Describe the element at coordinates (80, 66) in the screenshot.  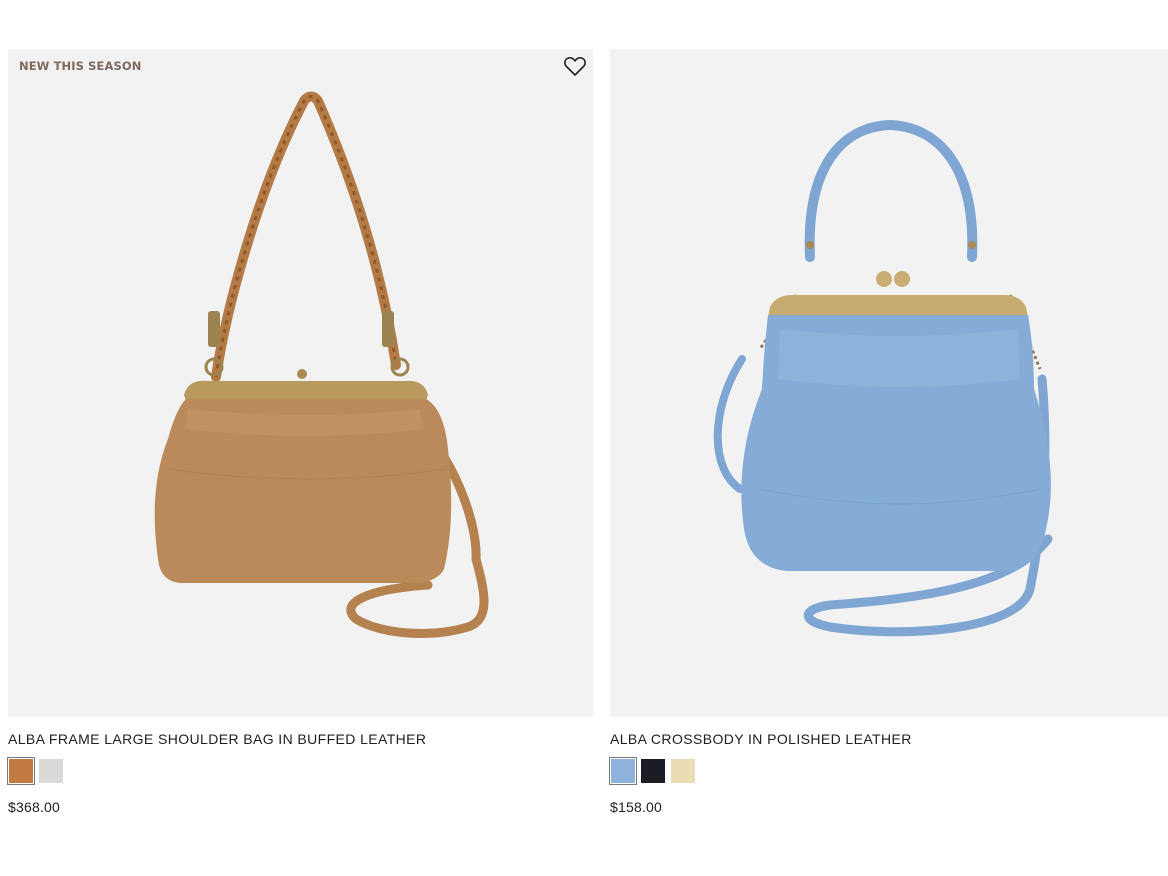
I see `new-season-badge: NEW THIS SEASON` at that location.